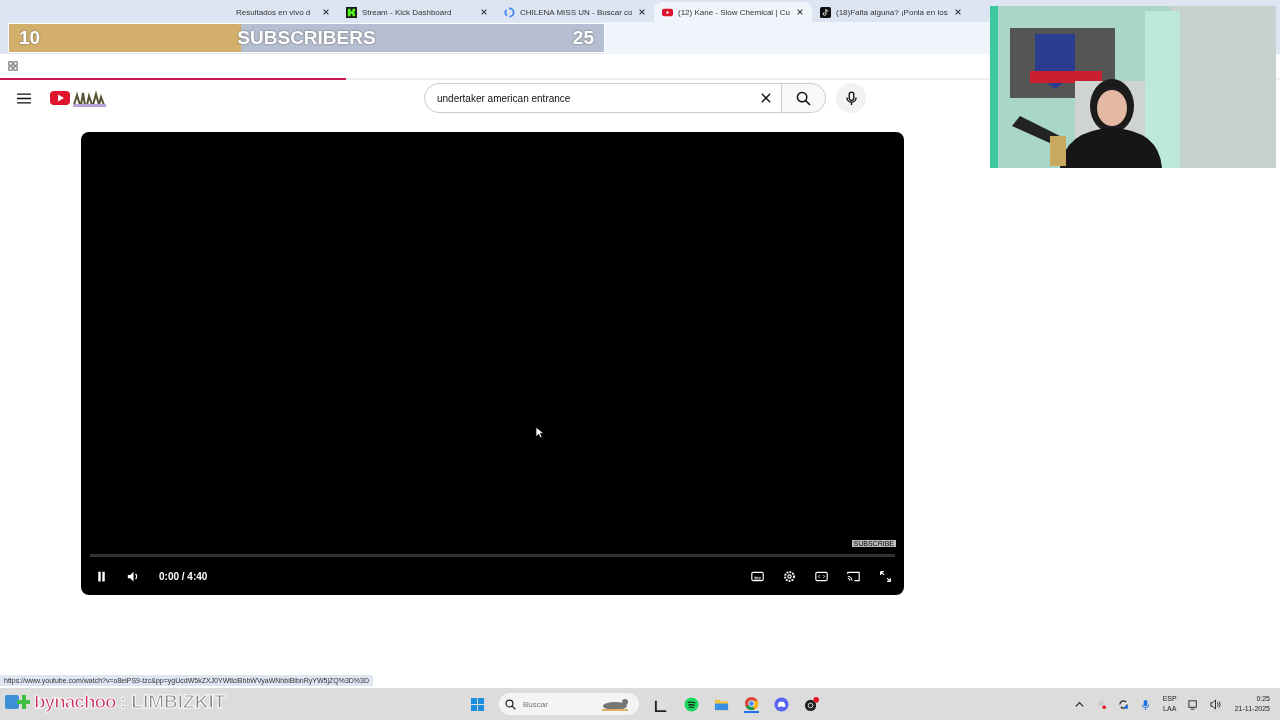  I want to click on tiktok-logo-icon, so click(825, 12).